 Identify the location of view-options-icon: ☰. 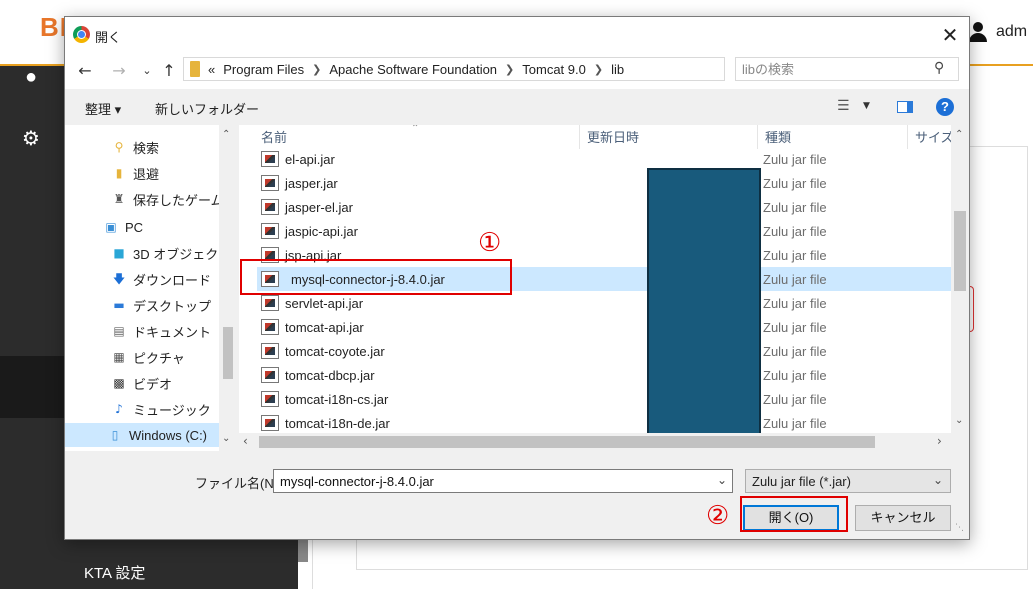
(843, 106).